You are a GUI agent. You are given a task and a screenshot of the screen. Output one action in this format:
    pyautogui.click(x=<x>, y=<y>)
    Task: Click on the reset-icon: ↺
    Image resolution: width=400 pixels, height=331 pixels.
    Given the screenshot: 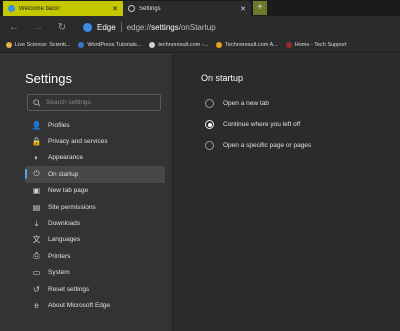 What is the action you would take?
    pyautogui.click(x=36, y=289)
    